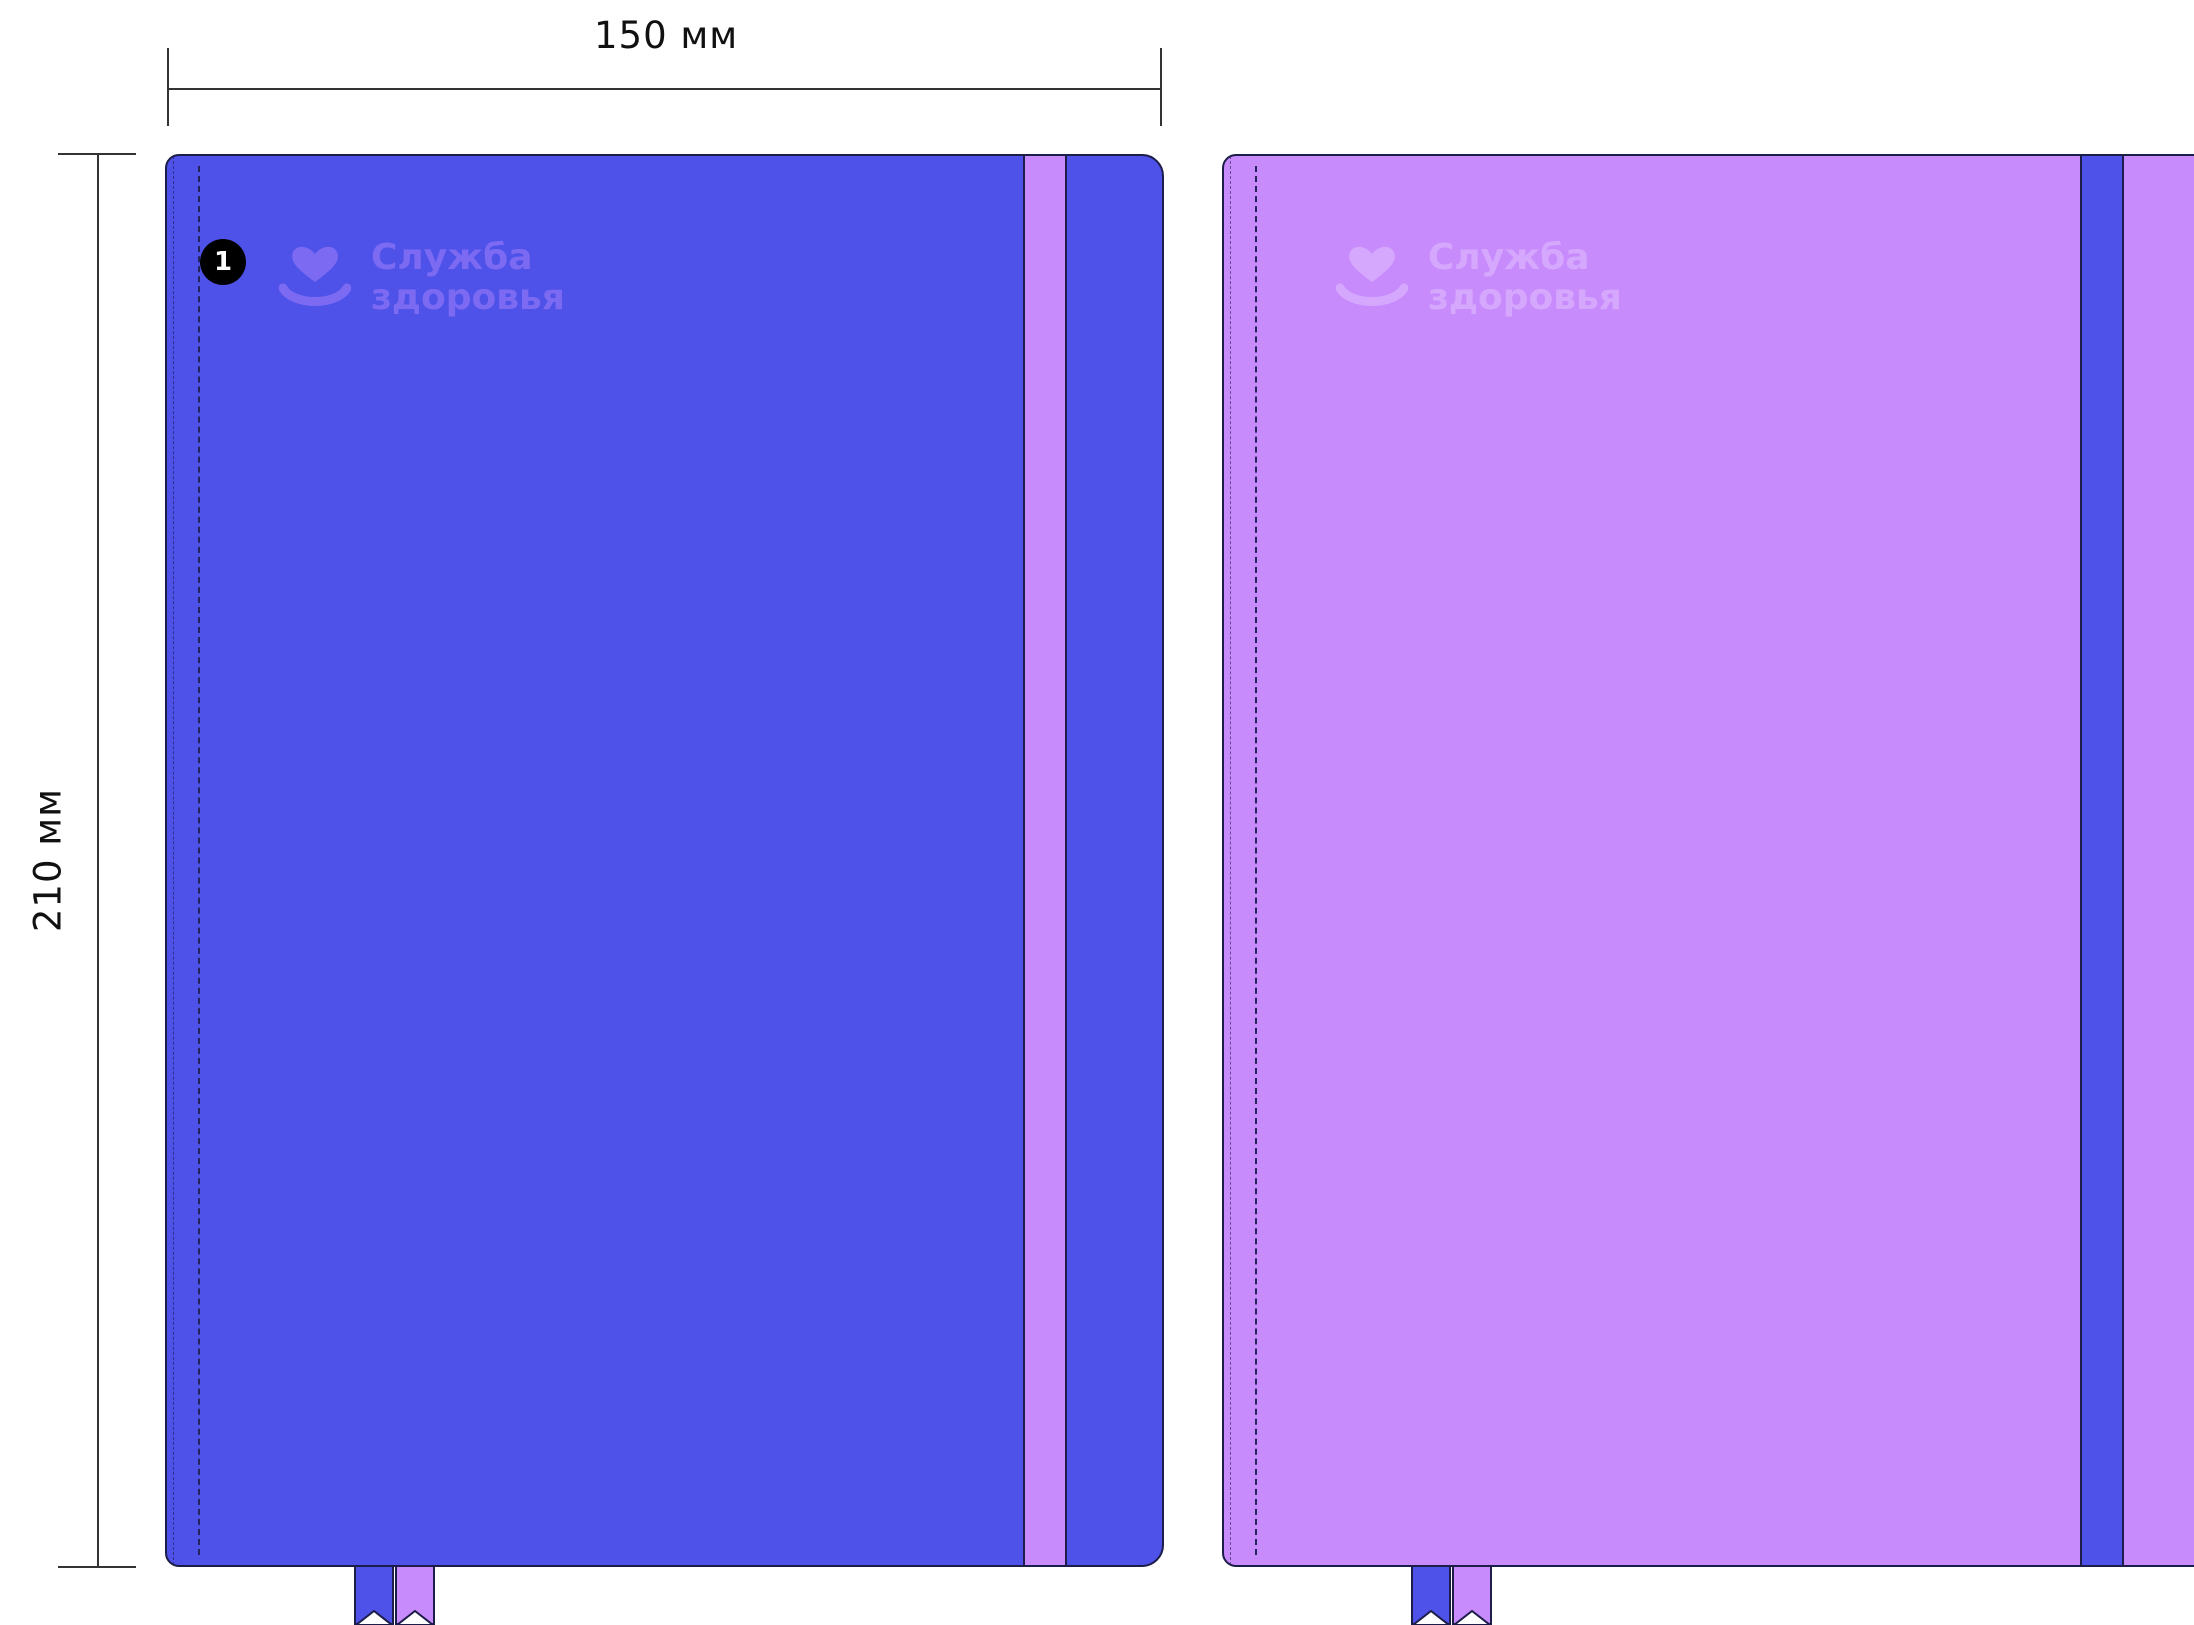 Image resolution: width=2194 pixels, height=1625 pixels. What do you see at coordinates (664, 89) in the screenshot?
I see `width-dimension-line` at bounding box center [664, 89].